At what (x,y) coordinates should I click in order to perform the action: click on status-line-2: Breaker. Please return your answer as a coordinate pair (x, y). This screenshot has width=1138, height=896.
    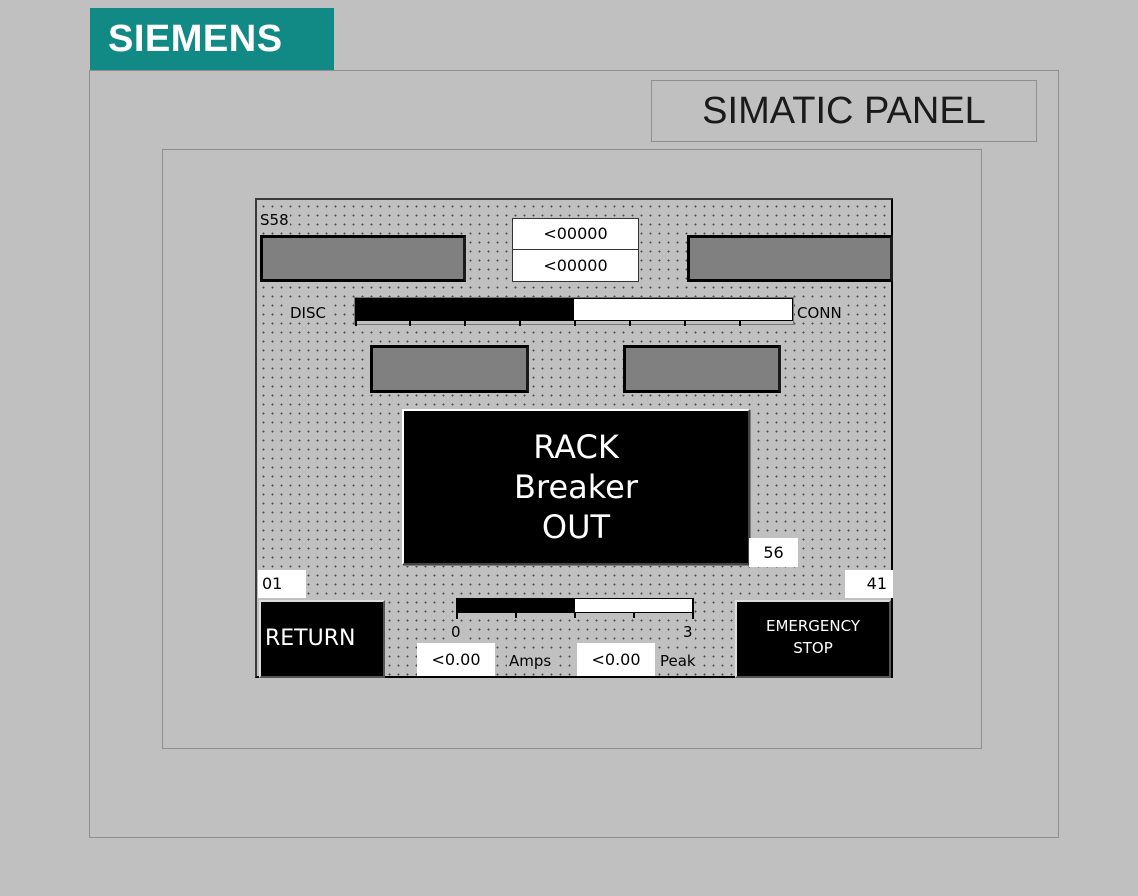
    Looking at the image, I should click on (576, 487).